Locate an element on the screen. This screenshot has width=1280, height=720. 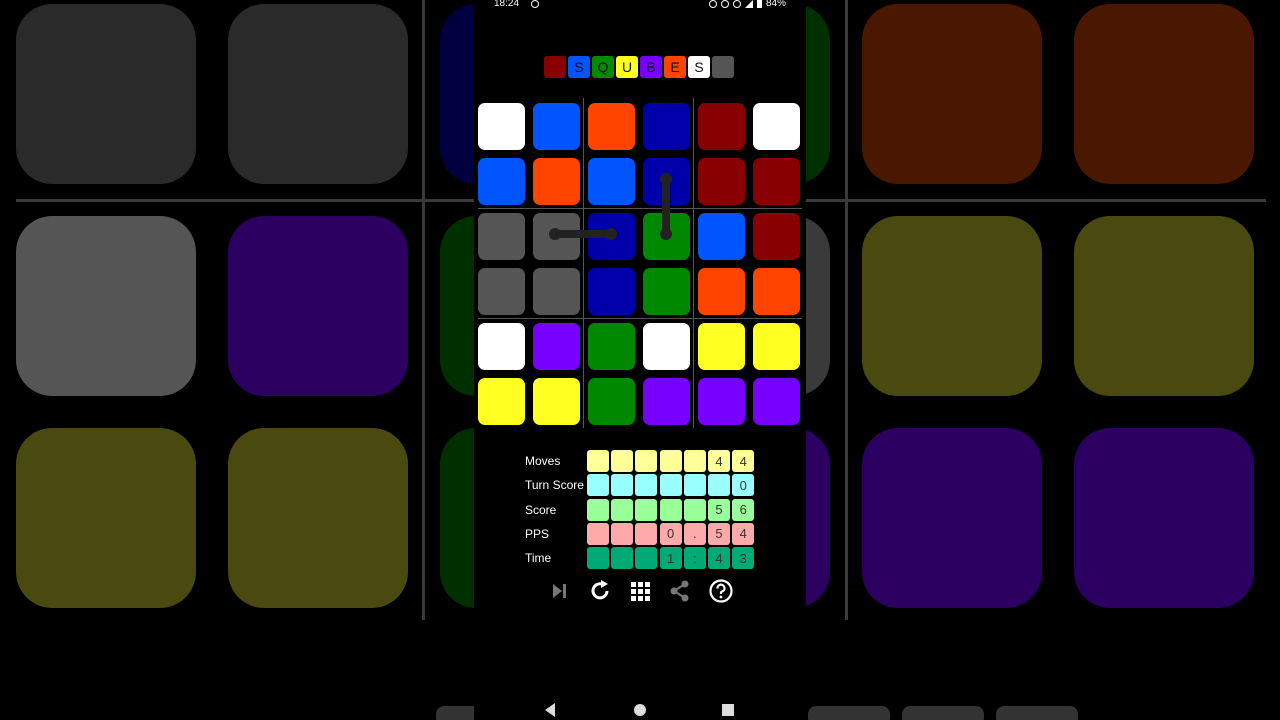
home-button is located at coordinates (640, 710).